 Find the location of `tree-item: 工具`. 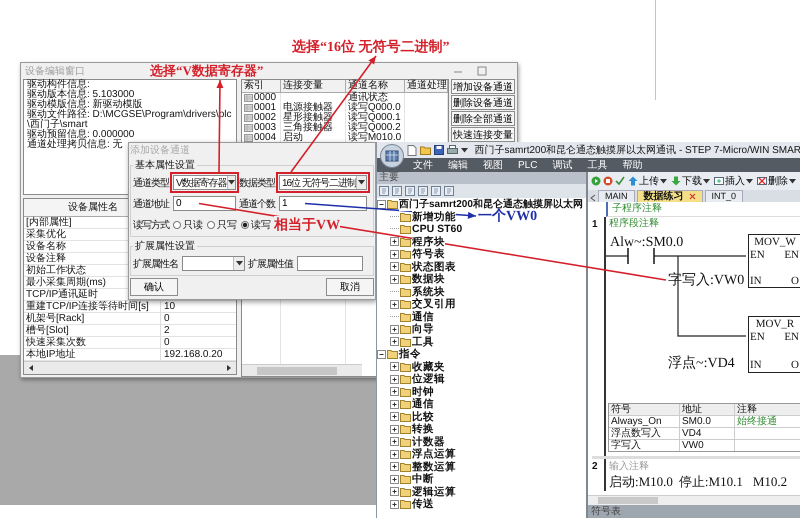

tree-item: 工具 is located at coordinates (423, 341).